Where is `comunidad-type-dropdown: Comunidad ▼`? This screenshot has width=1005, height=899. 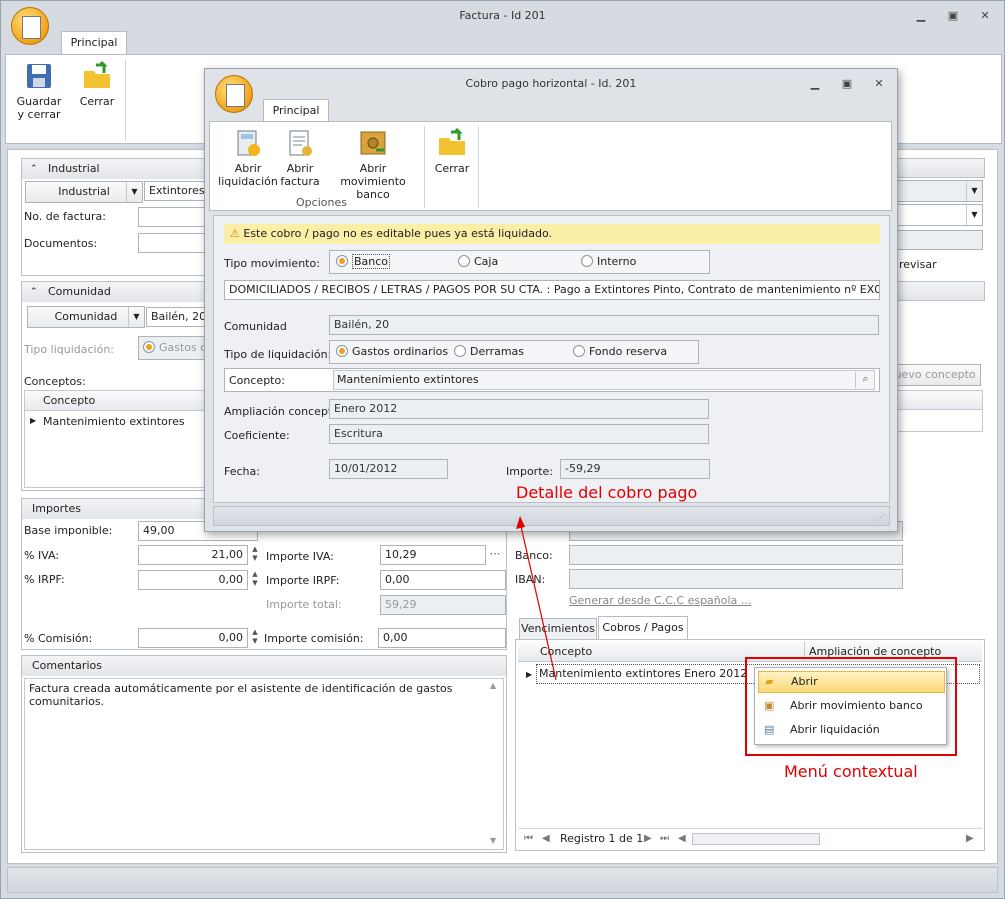 comunidad-type-dropdown: Comunidad ▼ is located at coordinates (86, 317).